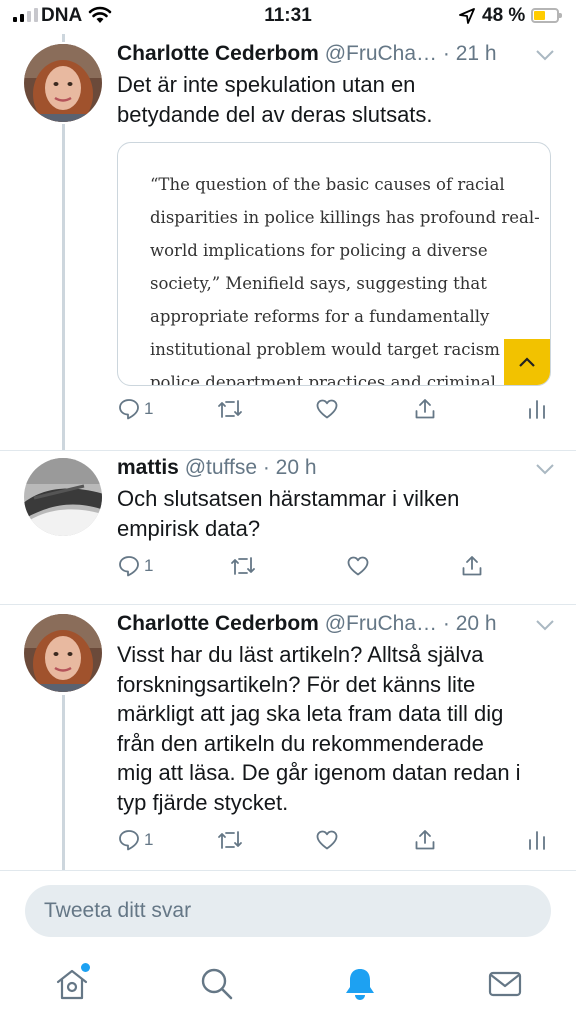 The image size is (576, 1024). What do you see at coordinates (546, 15) in the screenshot?
I see `battery-icon` at bounding box center [546, 15].